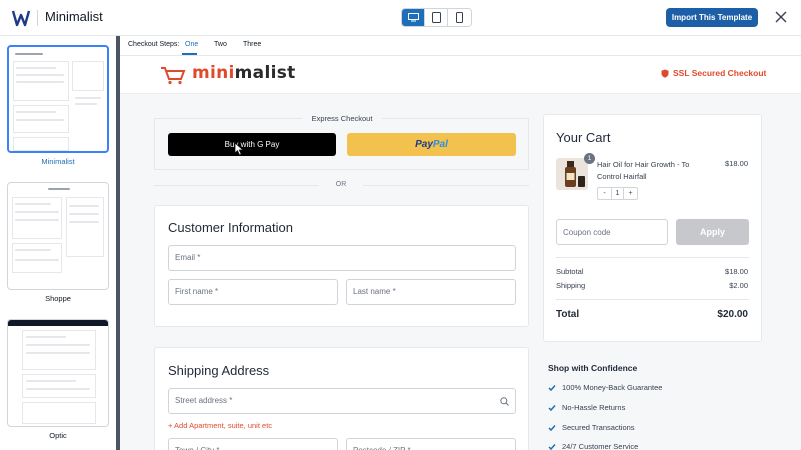 The width and height of the screenshot is (801, 450). I want to click on mobile-icon, so click(459, 17).